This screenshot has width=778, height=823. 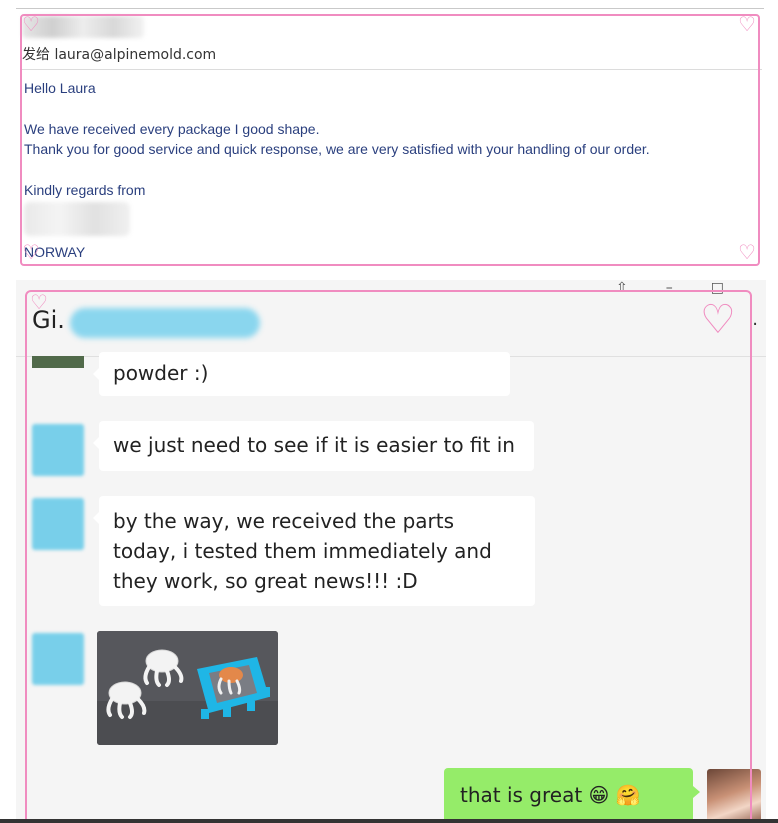 What do you see at coordinates (755, 324) in the screenshot?
I see `more-options-icon: ·` at bounding box center [755, 324].